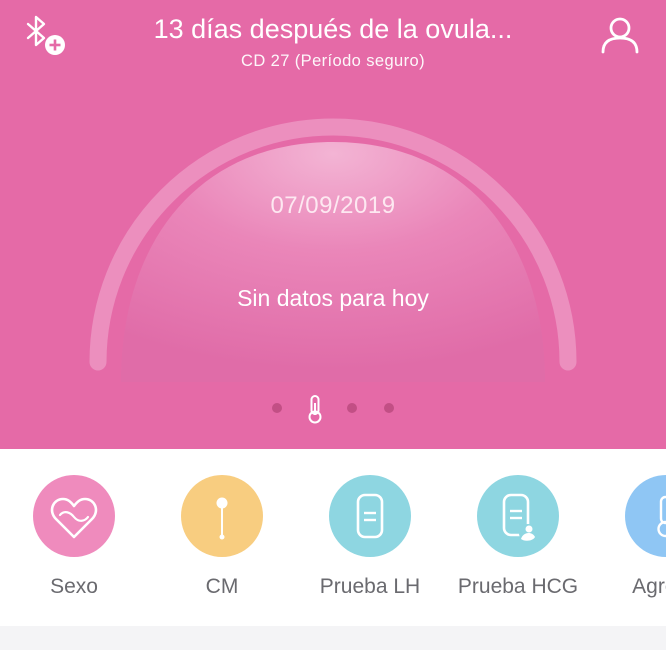 This screenshot has width=666, height=650. I want to click on lh-test-icon, so click(370, 516).